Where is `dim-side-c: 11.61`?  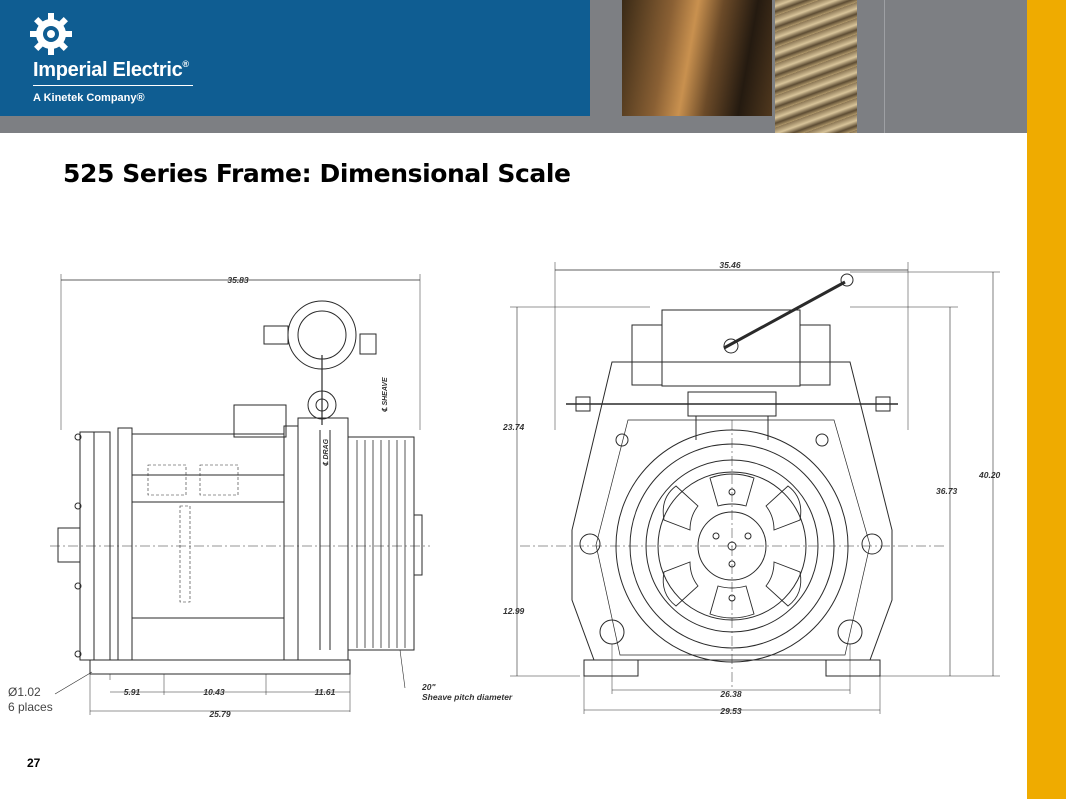 dim-side-c: 11.61 is located at coordinates (325, 692).